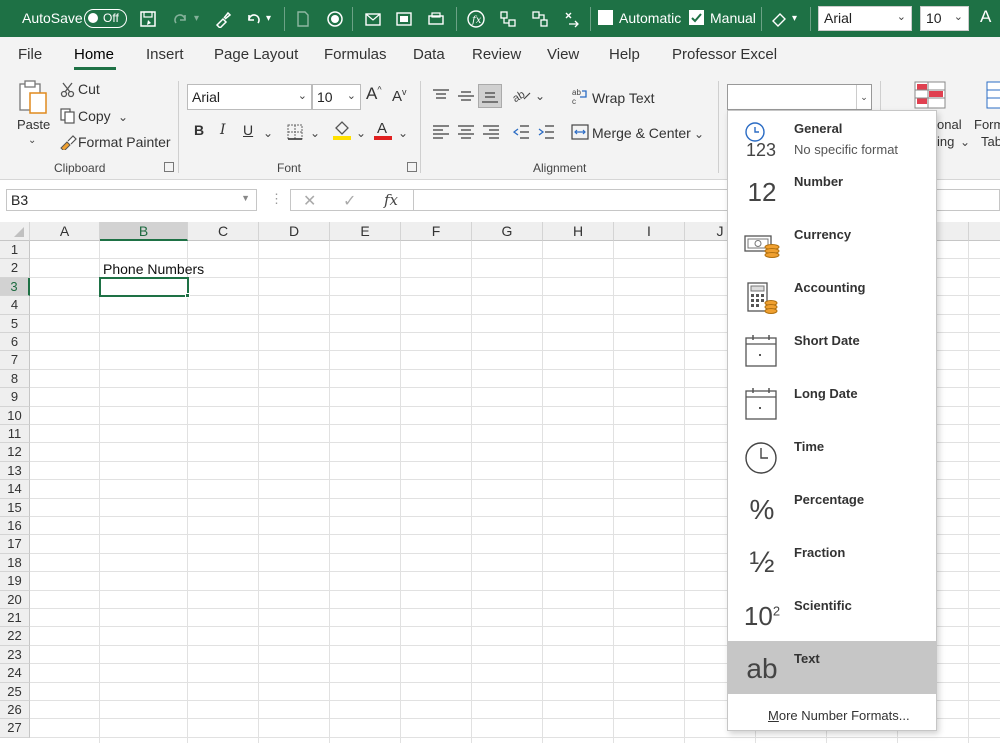  Describe the element at coordinates (965, 142) in the screenshot. I see `conditional-dropdown-icon: ⌄` at that location.